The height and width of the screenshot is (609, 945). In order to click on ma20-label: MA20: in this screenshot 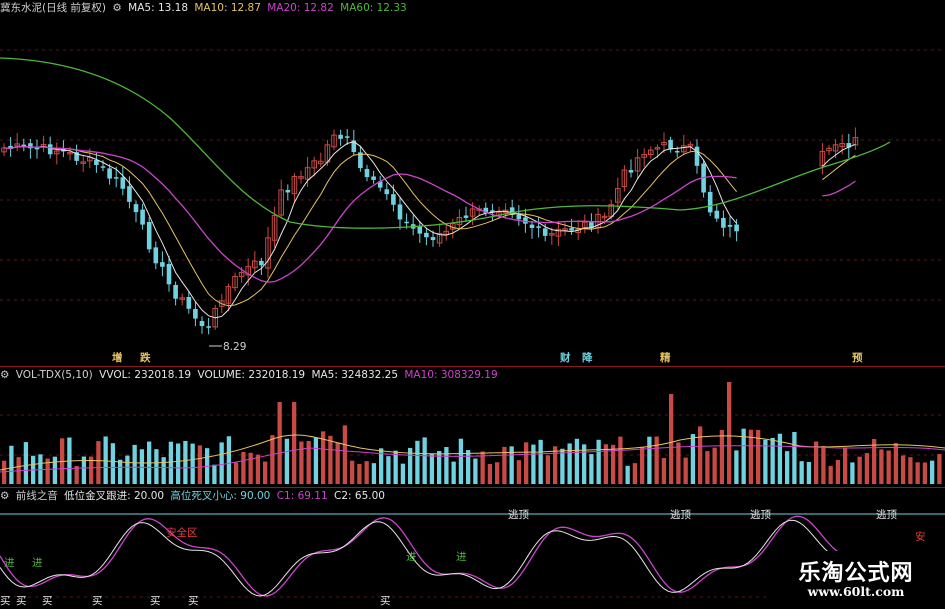, I will do `click(284, 8)`.